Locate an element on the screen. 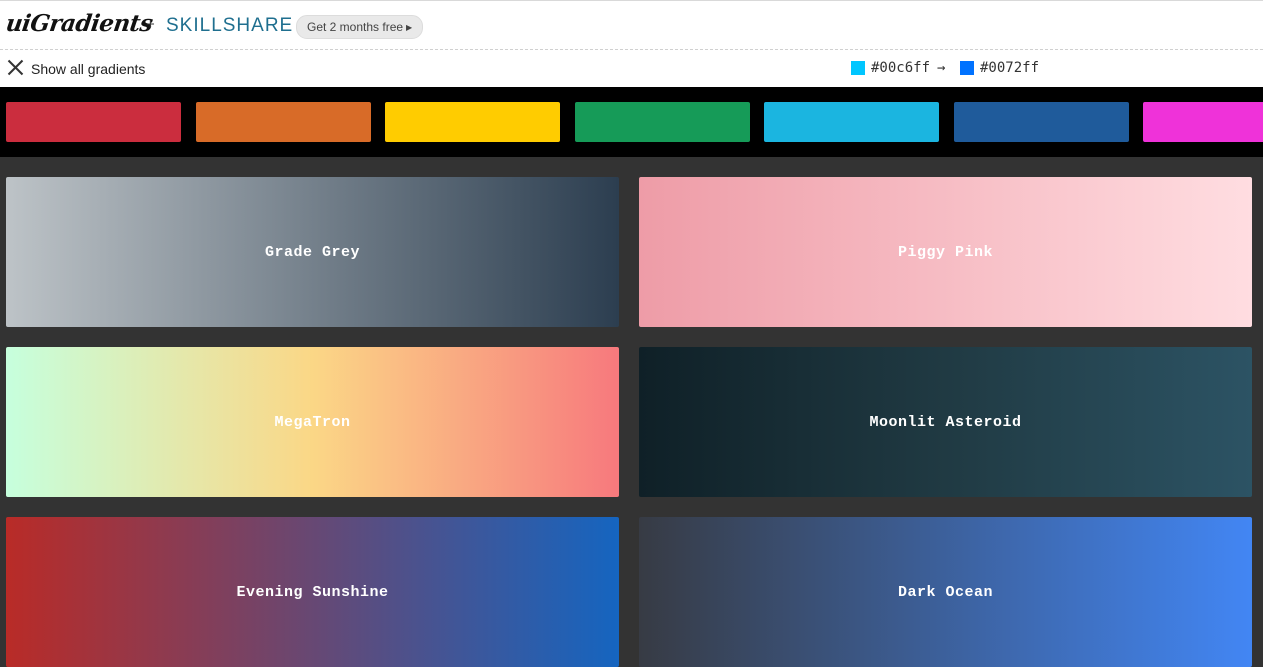 Image resolution: width=1263 pixels, height=667 pixels. site-logo: uiGradients is located at coordinates (79, 23).